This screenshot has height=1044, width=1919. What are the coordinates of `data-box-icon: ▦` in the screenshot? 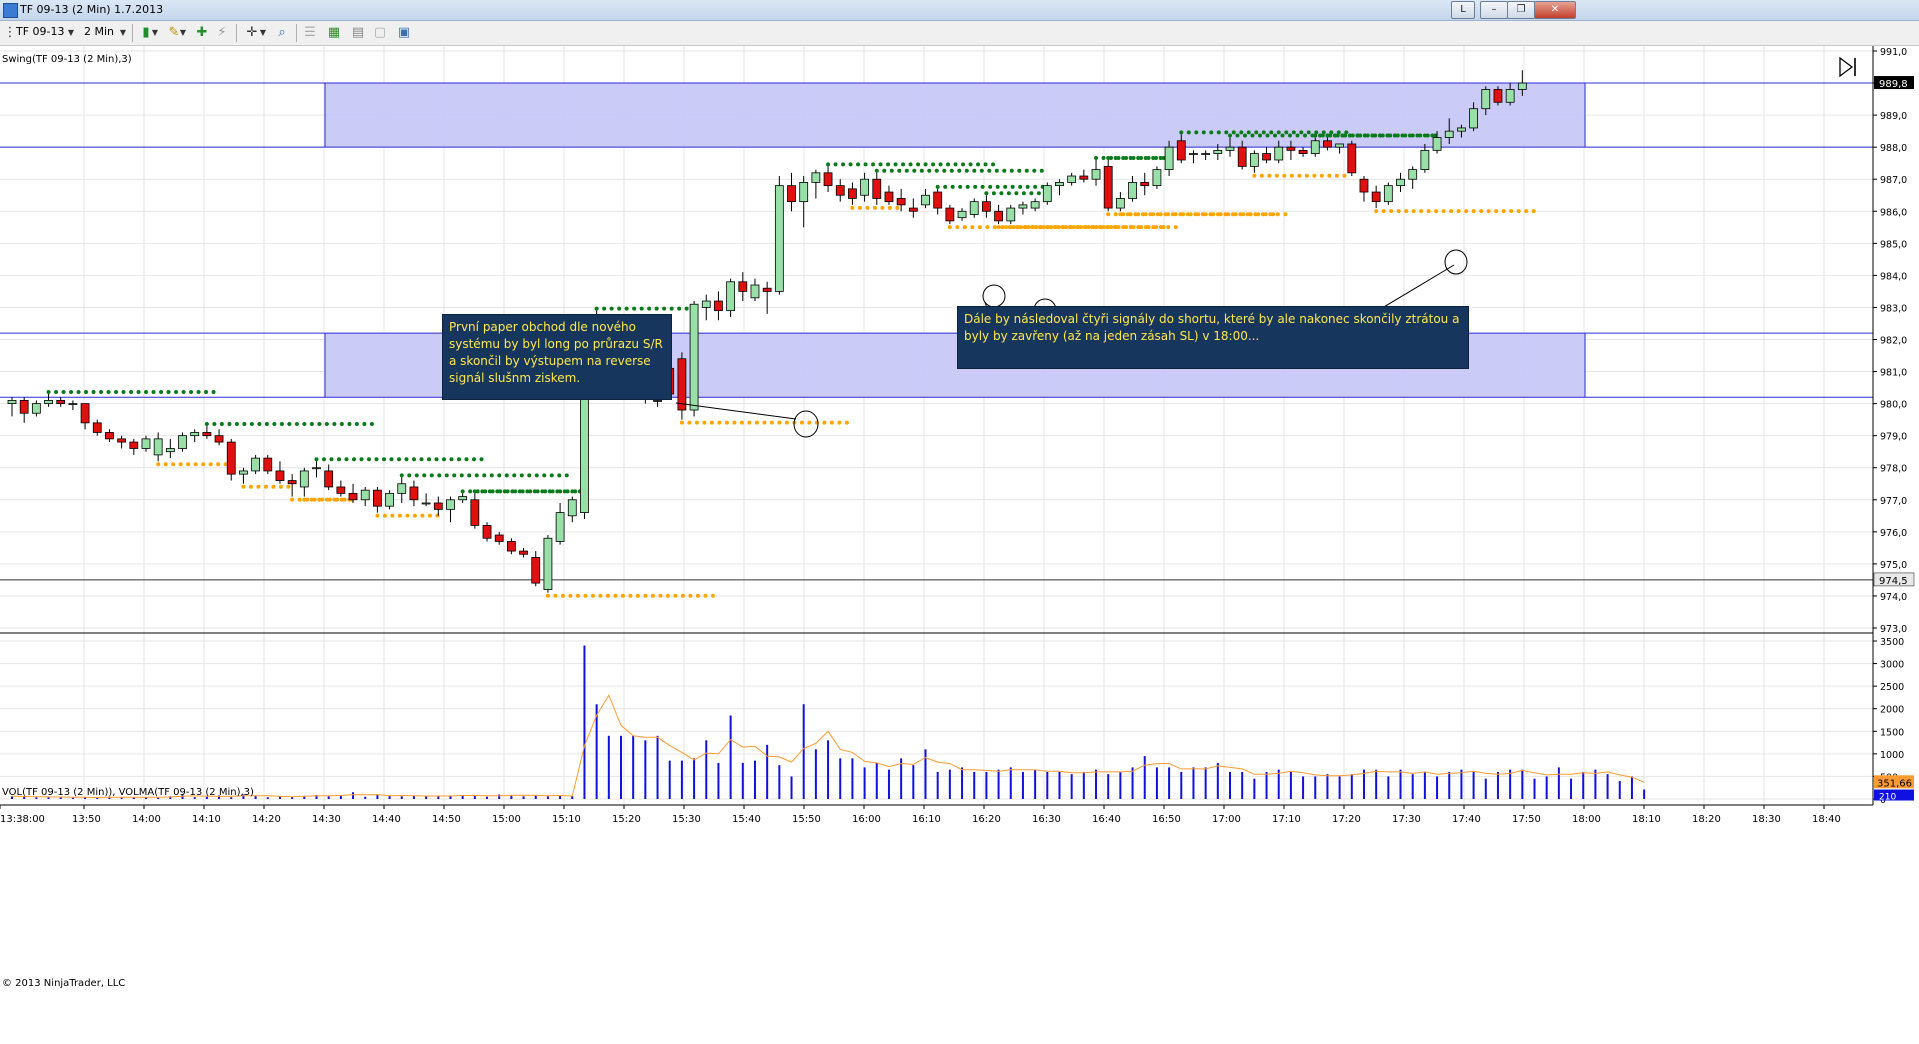 It's located at (334, 33).